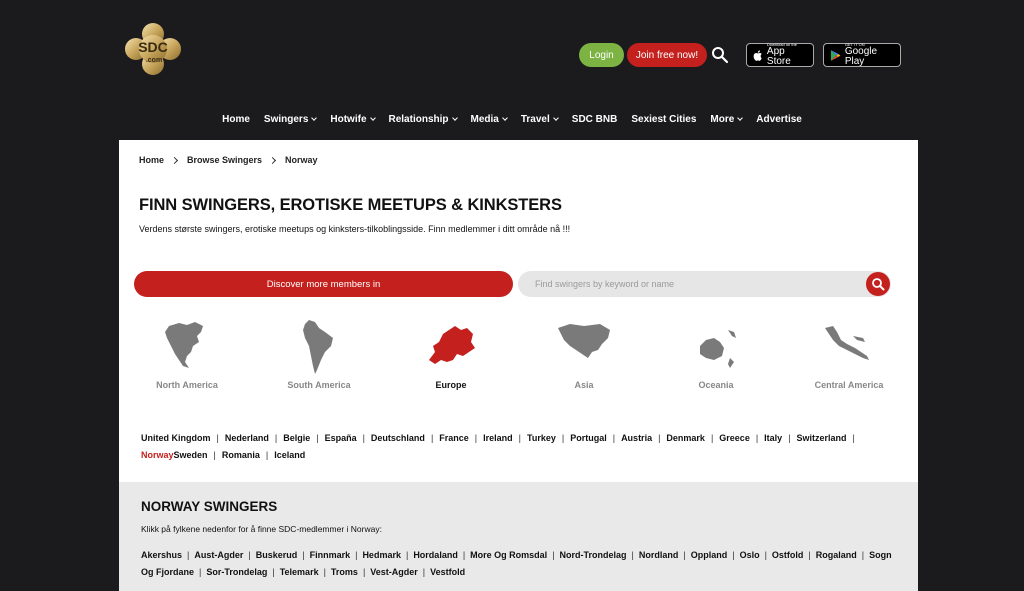 This screenshot has height=591, width=1024. I want to click on app-store-badge: Download on the App Store, so click(780, 55).